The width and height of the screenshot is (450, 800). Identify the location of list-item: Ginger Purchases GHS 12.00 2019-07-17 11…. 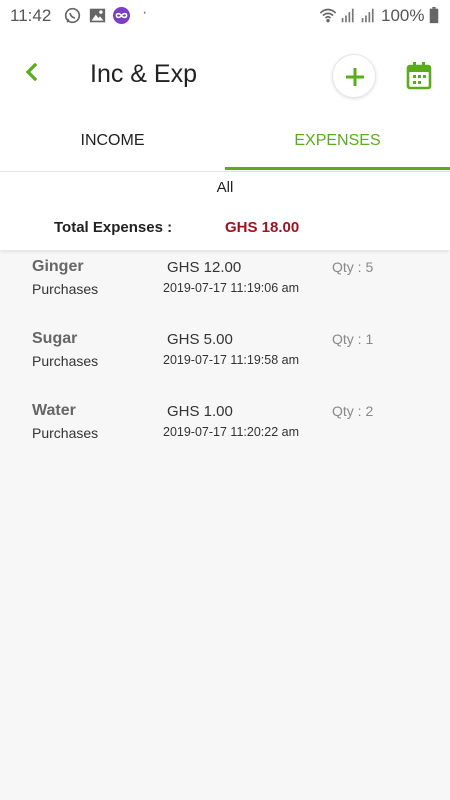
(225, 286).